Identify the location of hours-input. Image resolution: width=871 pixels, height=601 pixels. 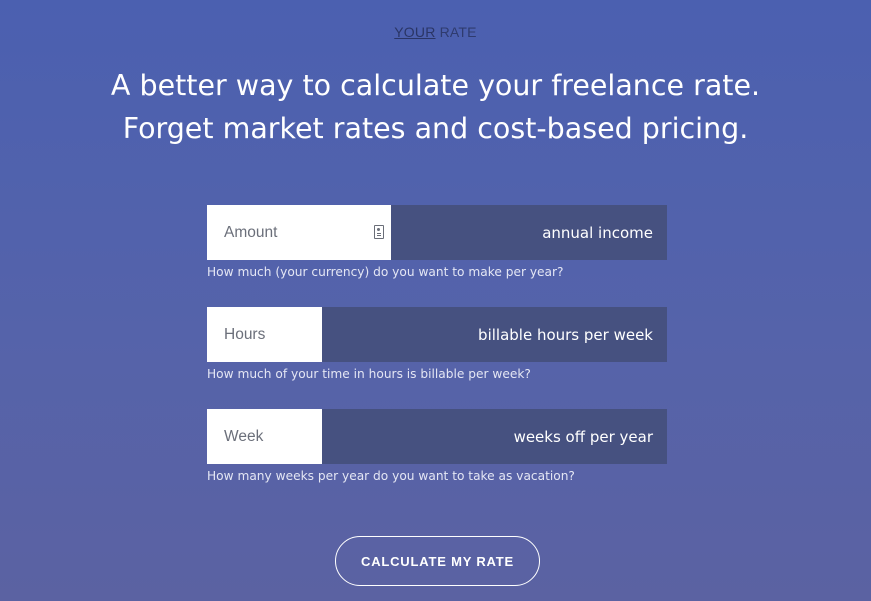
(264, 334).